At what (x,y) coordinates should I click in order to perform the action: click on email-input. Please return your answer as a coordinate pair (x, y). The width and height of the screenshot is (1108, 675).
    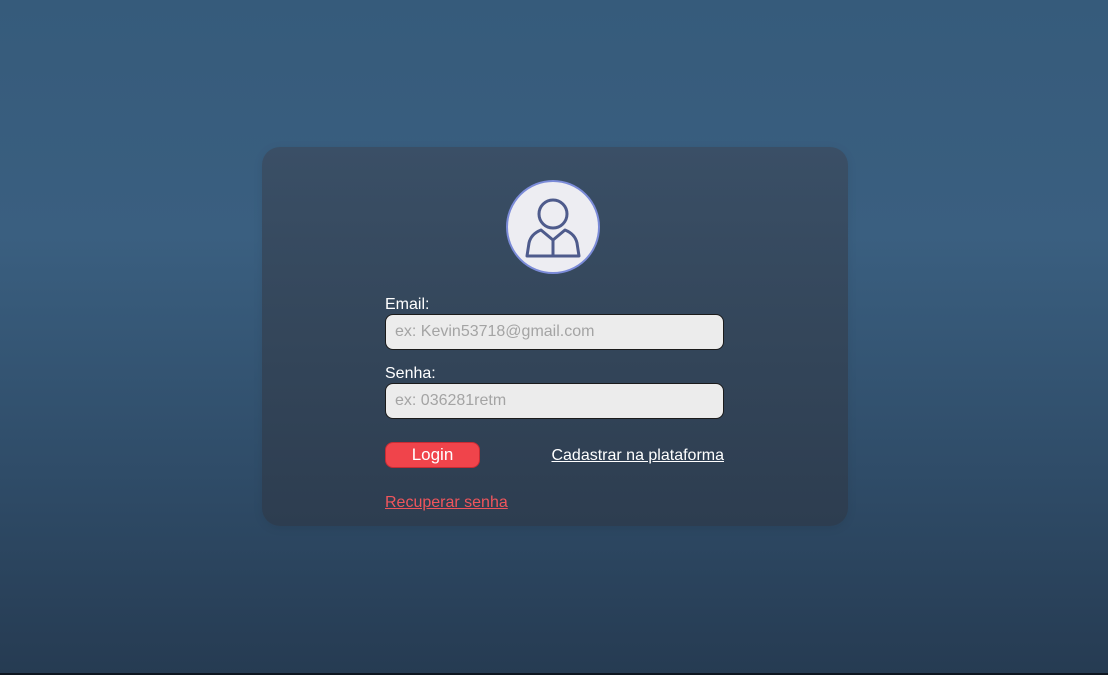
    Looking at the image, I should click on (554, 332).